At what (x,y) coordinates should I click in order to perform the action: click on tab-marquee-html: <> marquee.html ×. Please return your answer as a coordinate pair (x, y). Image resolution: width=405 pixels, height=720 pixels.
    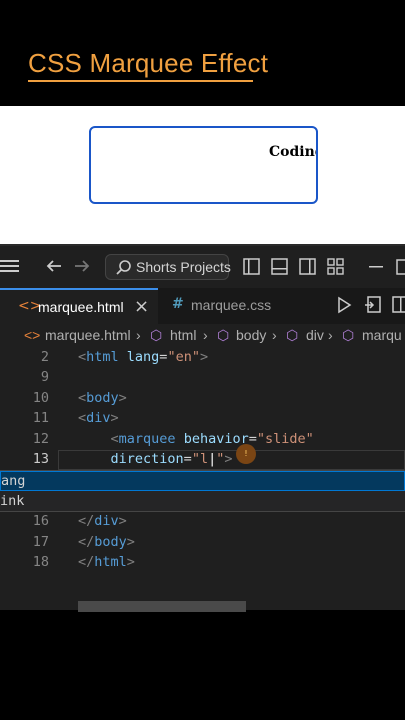
    Looking at the image, I should click on (79, 306).